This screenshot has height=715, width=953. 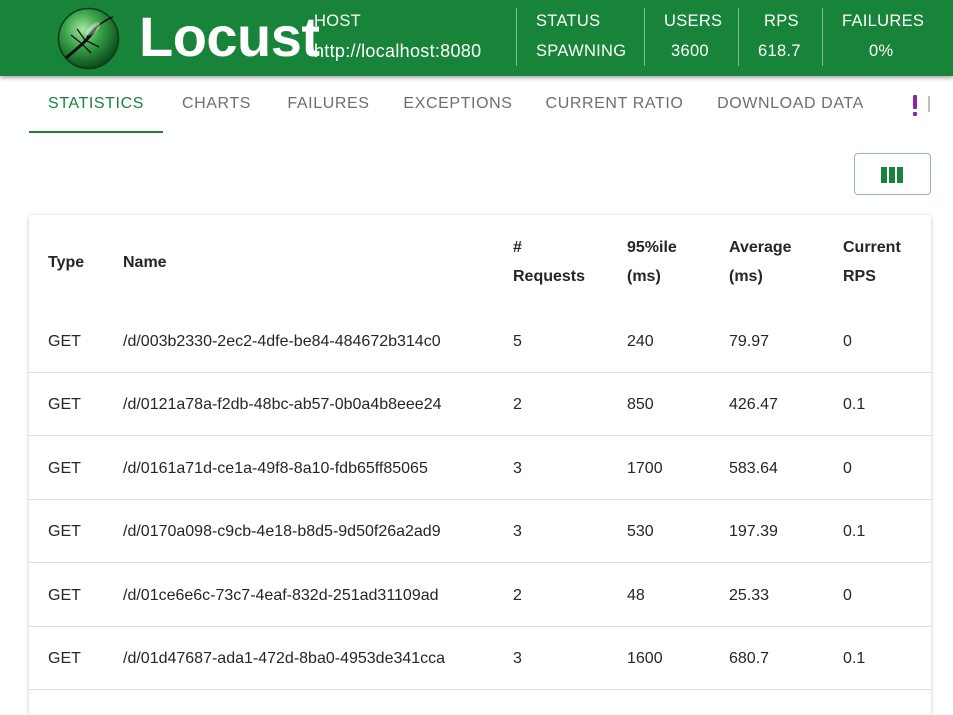 I want to click on cell-name: /d/0161a71d-ce1a-49f8-8a10-fdb65ff85065, so click(x=275, y=468).